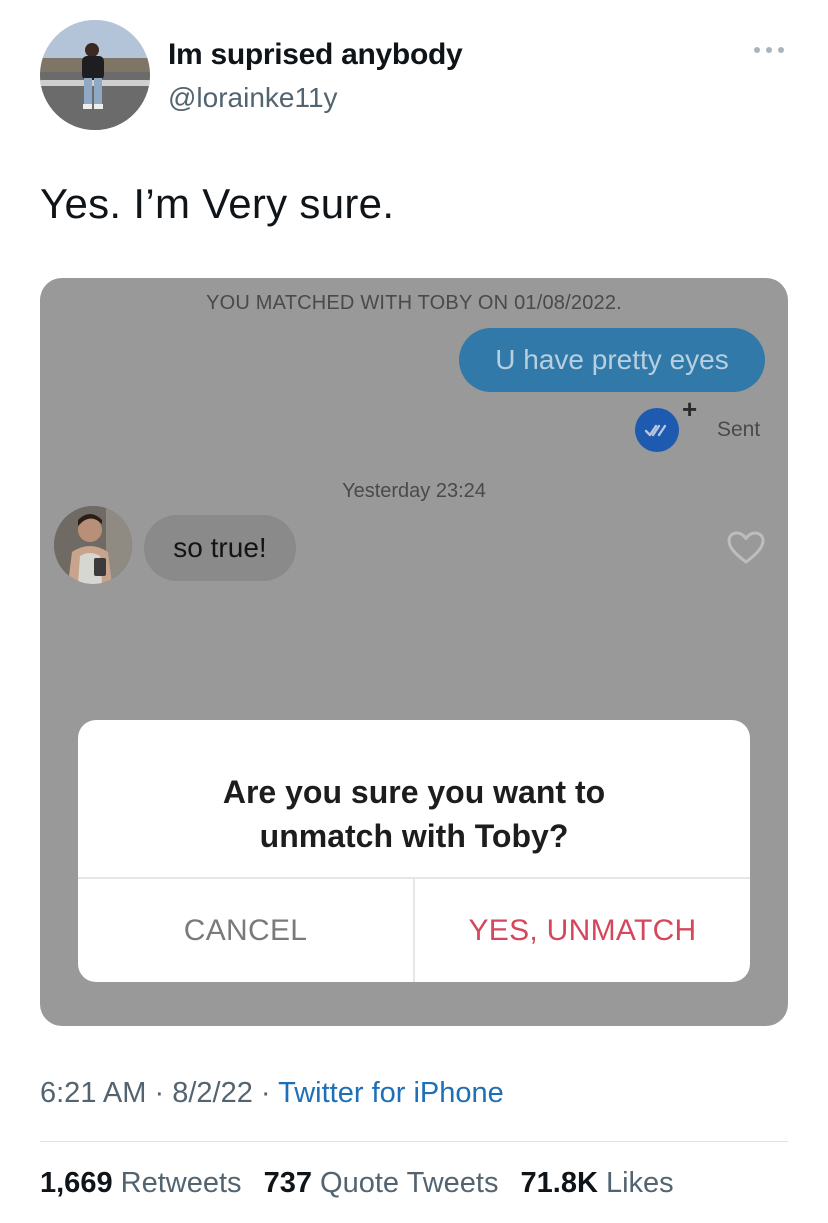 The height and width of the screenshot is (1223, 828). What do you see at coordinates (272, 1093) in the screenshot?
I see `tweet-metadata: 6:21 AM · 8/2/22 · Twitter for iPhone` at bounding box center [272, 1093].